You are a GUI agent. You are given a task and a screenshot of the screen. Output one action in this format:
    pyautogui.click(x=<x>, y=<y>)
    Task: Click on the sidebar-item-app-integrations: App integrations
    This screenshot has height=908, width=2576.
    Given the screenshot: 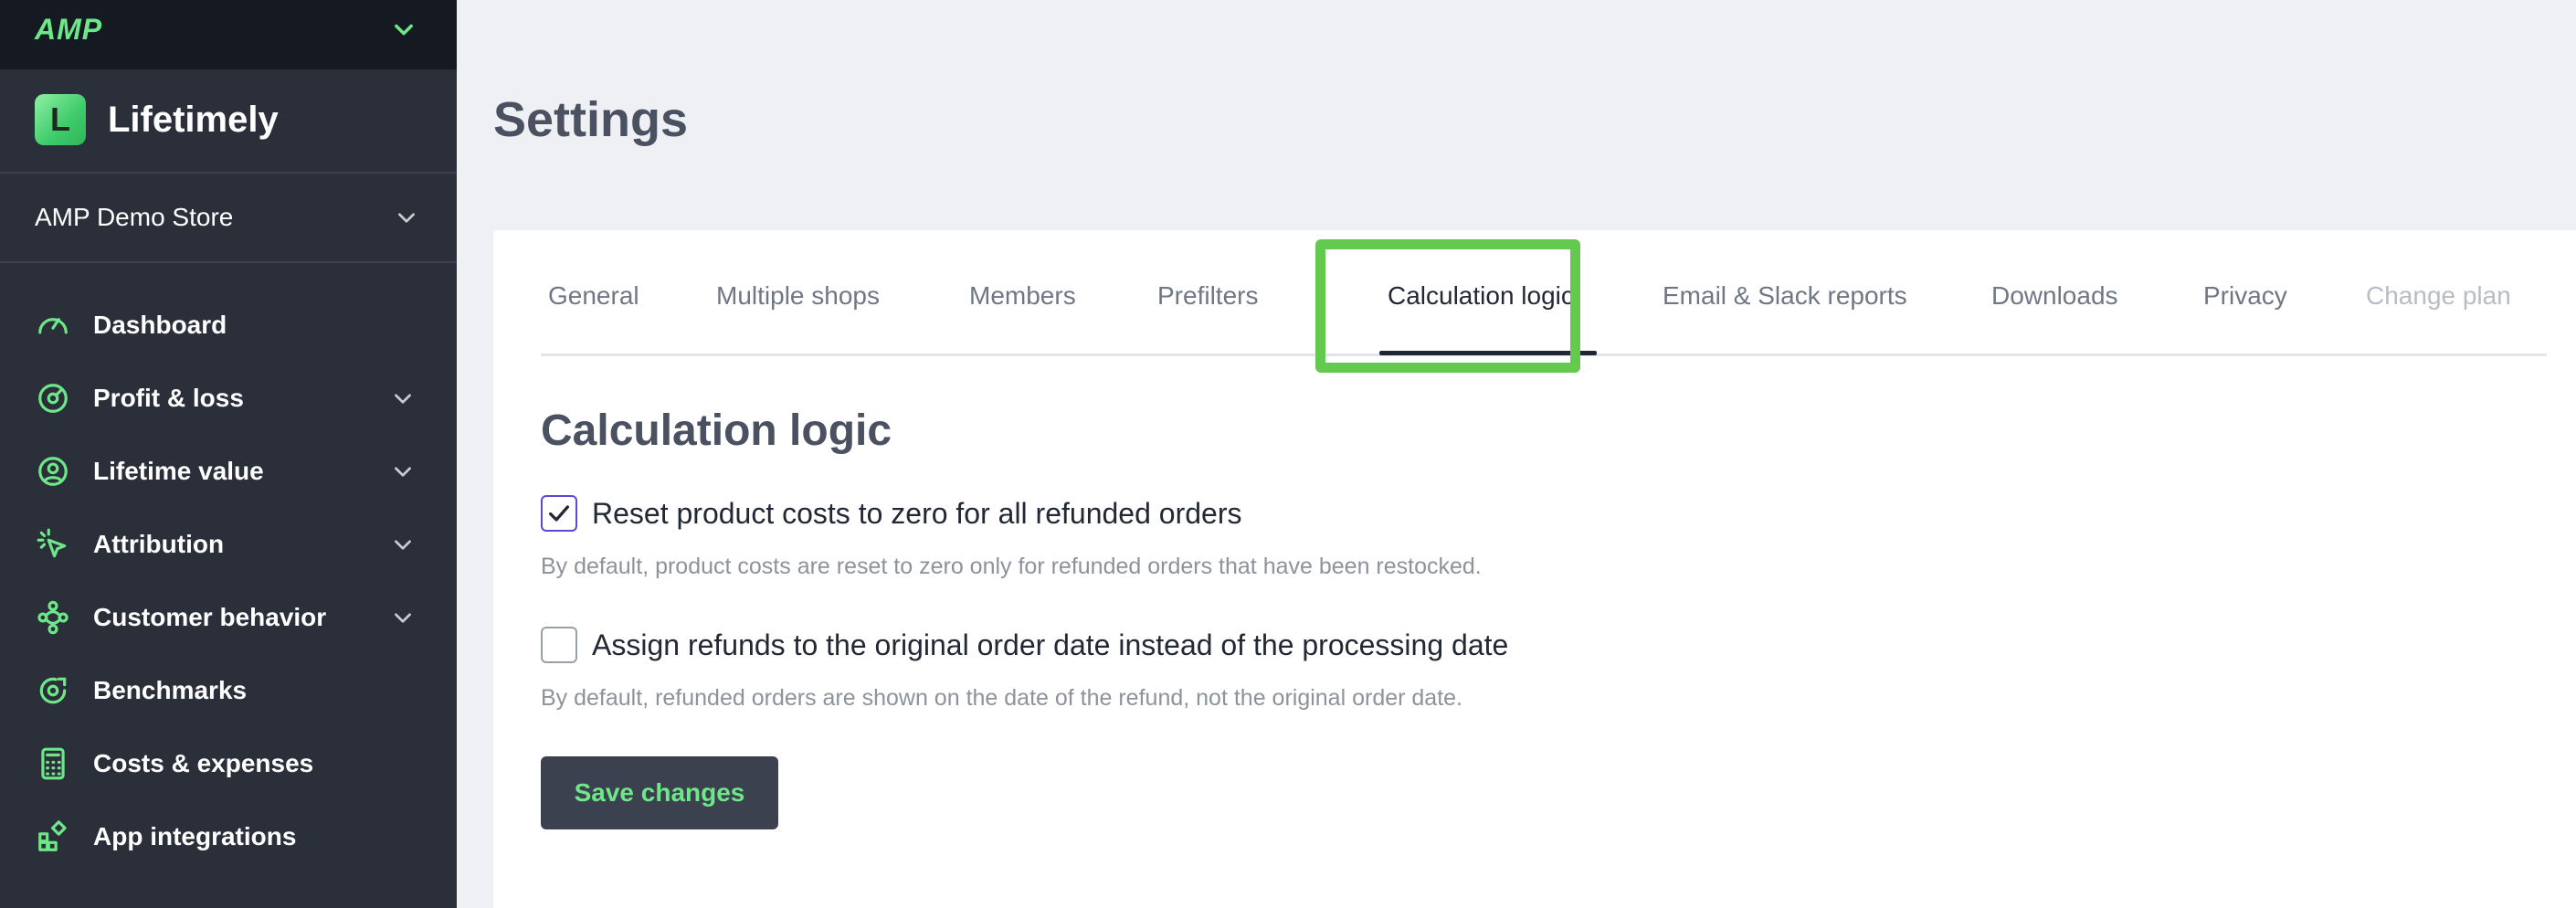 What is the action you would take?
    pyautogui.click(x=228, y=836)
    